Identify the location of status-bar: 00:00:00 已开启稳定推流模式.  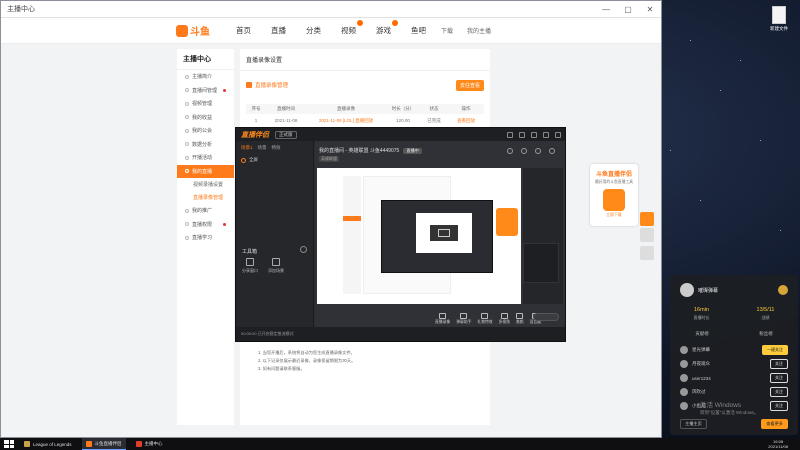
(400, 334).